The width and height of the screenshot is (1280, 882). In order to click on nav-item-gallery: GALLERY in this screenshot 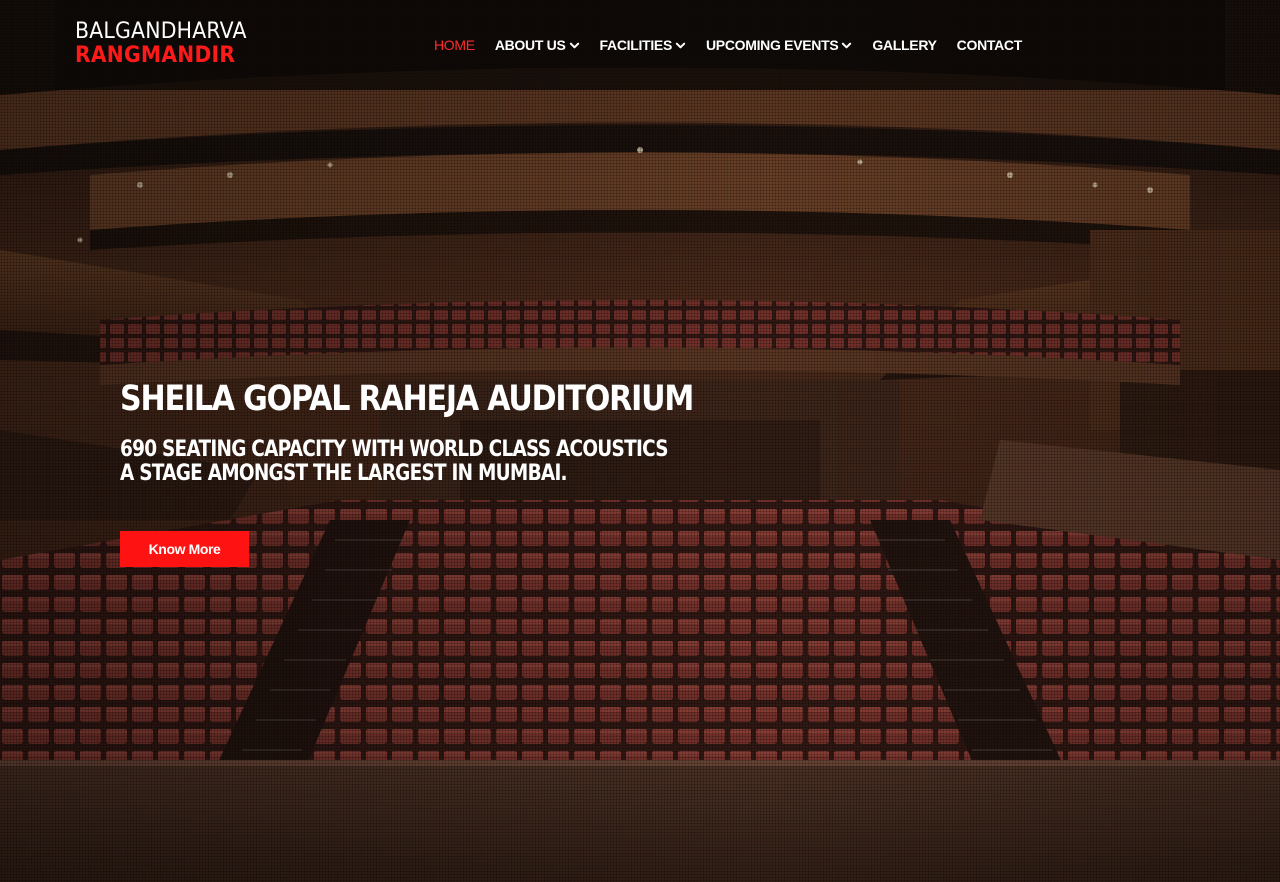, I will do `click(904, 45)`.